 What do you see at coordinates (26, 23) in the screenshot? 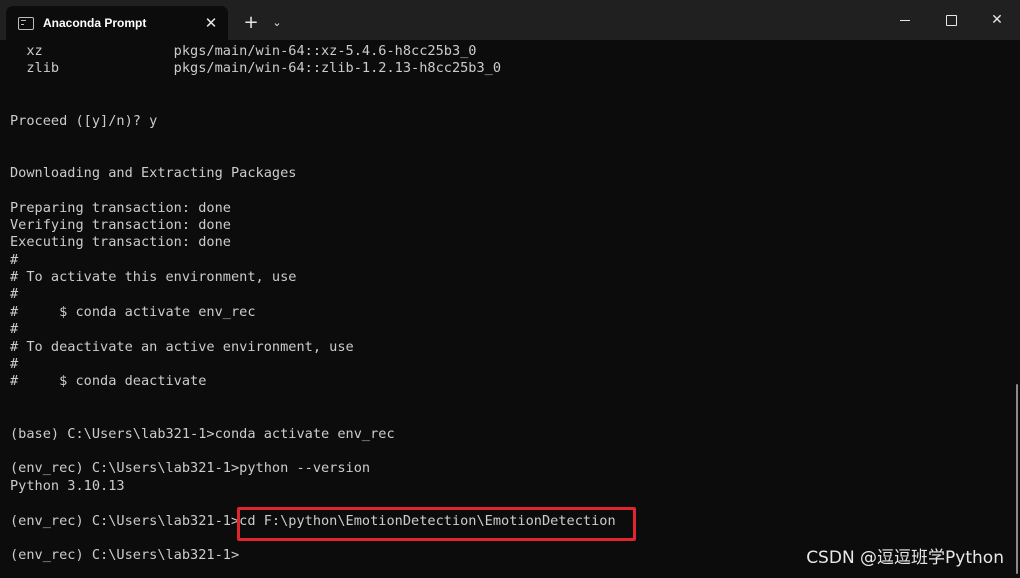
I see `terminal-icon` at bounding box center [26, 23].